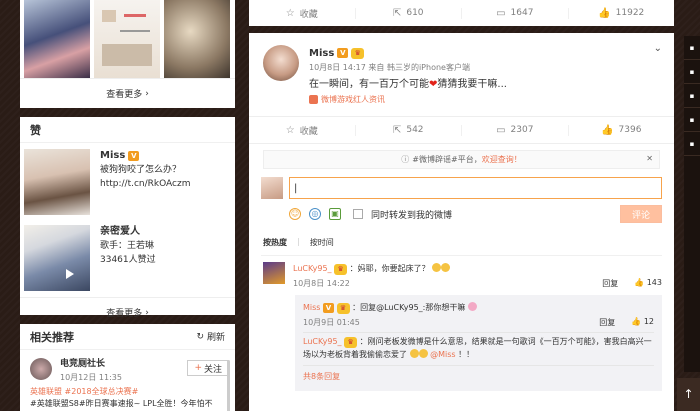 Image resolution: width=700 pixels, height=411 pixels. Describe the element at coordinates (397, 130) in the screenshot. I see `share-icon: ⇱` at that location.